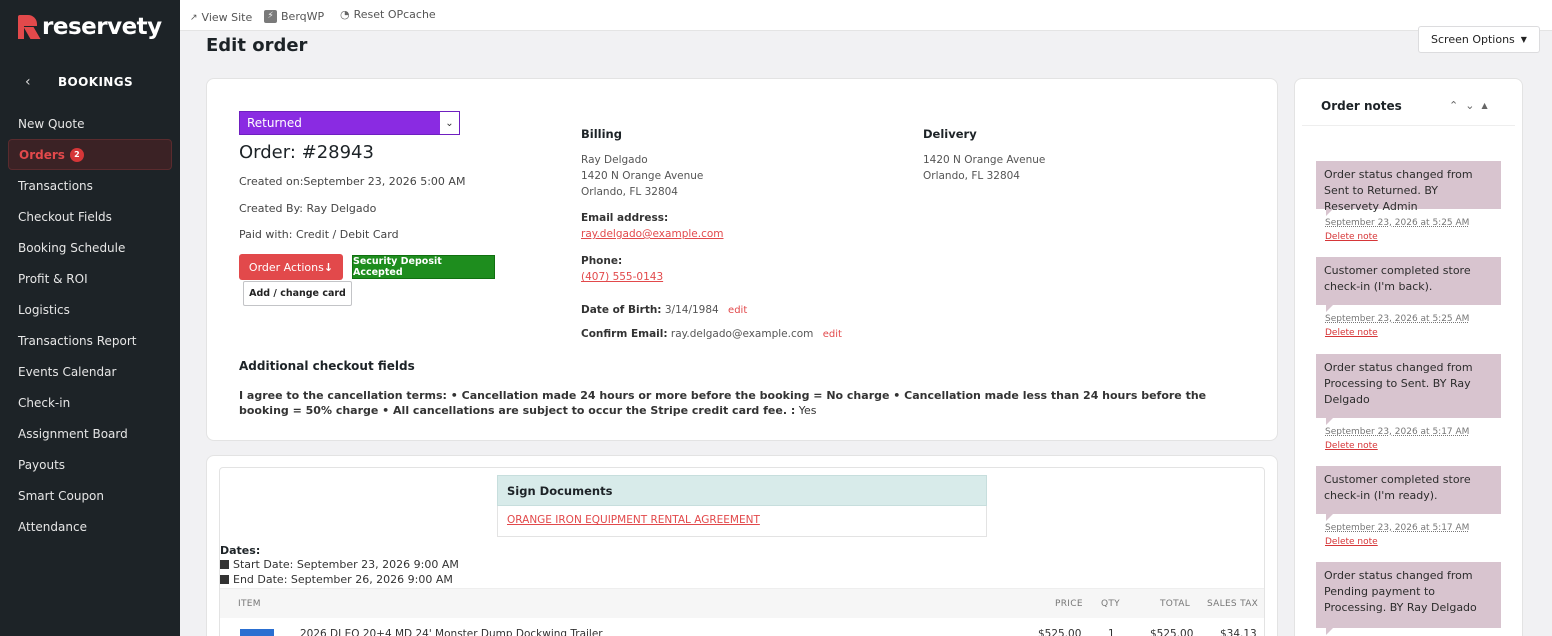 This screenshot has width=1552, height=636. What do you see at coordinates (194, 17) in the screenshot?
I see `external-link-icon: ↗` at bounding box center [194, 17].